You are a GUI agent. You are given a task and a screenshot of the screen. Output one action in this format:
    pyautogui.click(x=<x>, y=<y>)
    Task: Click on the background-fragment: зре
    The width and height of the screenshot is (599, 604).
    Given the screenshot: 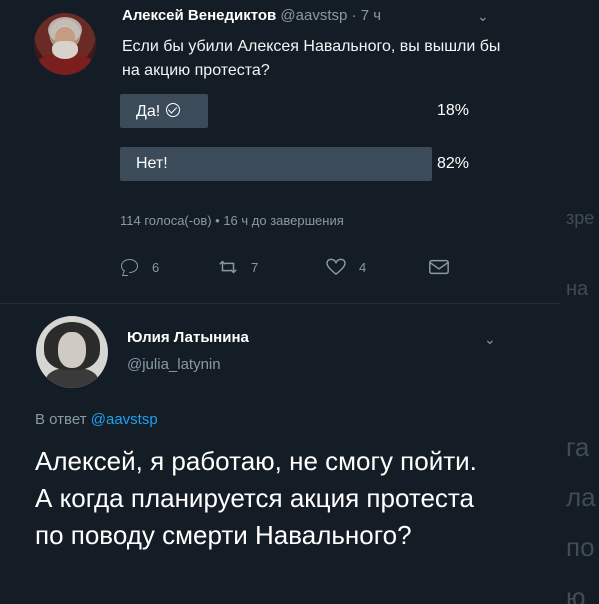 What is the action you would take?
    pyautogui.click(x=580, y=218)
    